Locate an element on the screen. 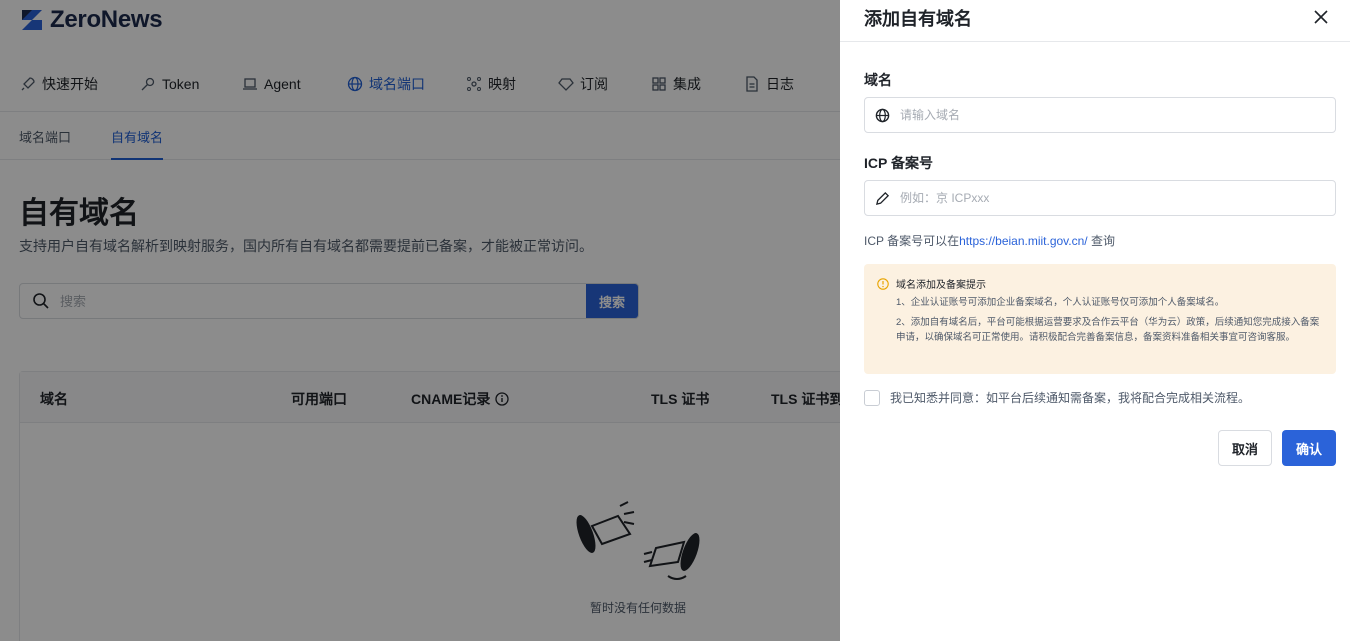  icp-field is located at coordinates (1100, 198).